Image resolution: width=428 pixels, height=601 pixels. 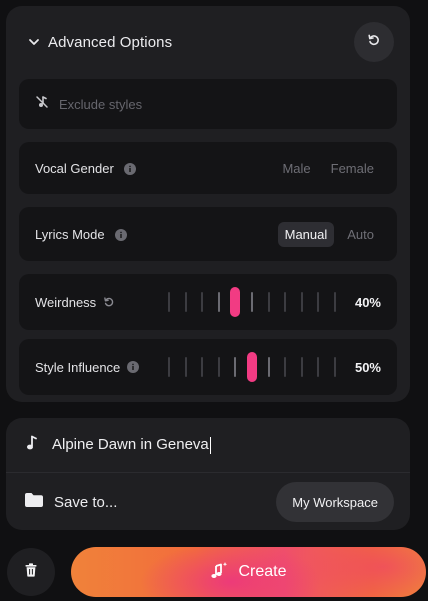 I want to click on weirdness-row: Weirdness 40%, so click(x=208, y=302).